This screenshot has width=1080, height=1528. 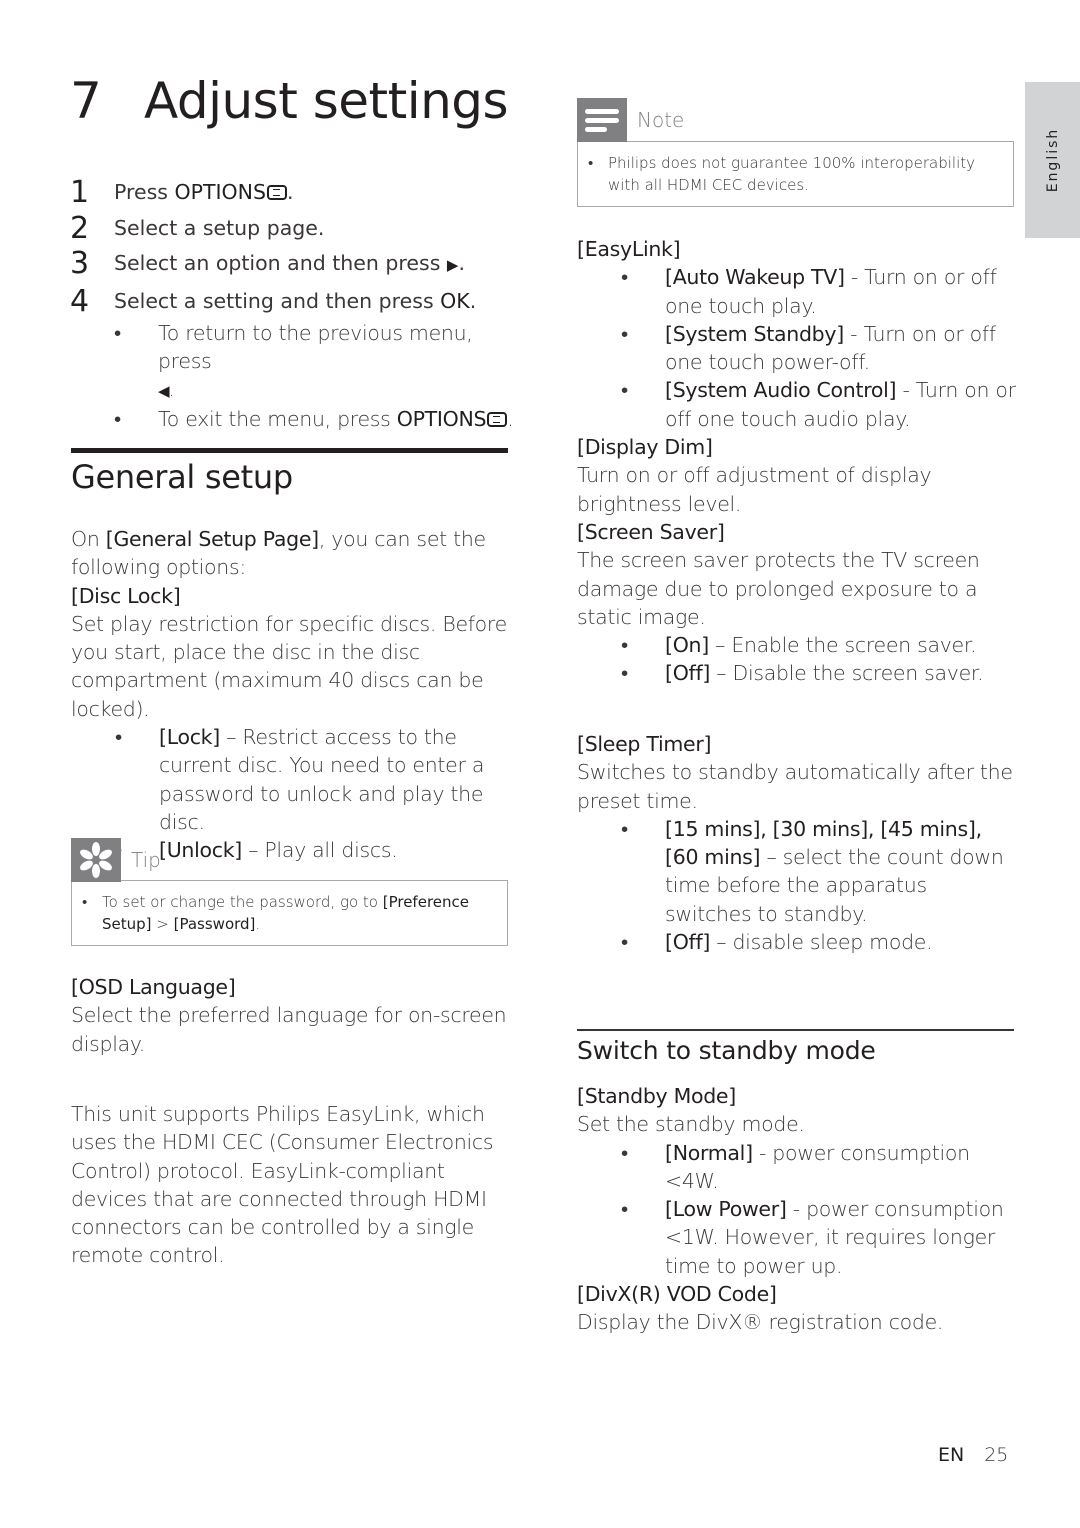 I want to click on bullet-text: To exit the menu, press, so click(x=277, y=419).